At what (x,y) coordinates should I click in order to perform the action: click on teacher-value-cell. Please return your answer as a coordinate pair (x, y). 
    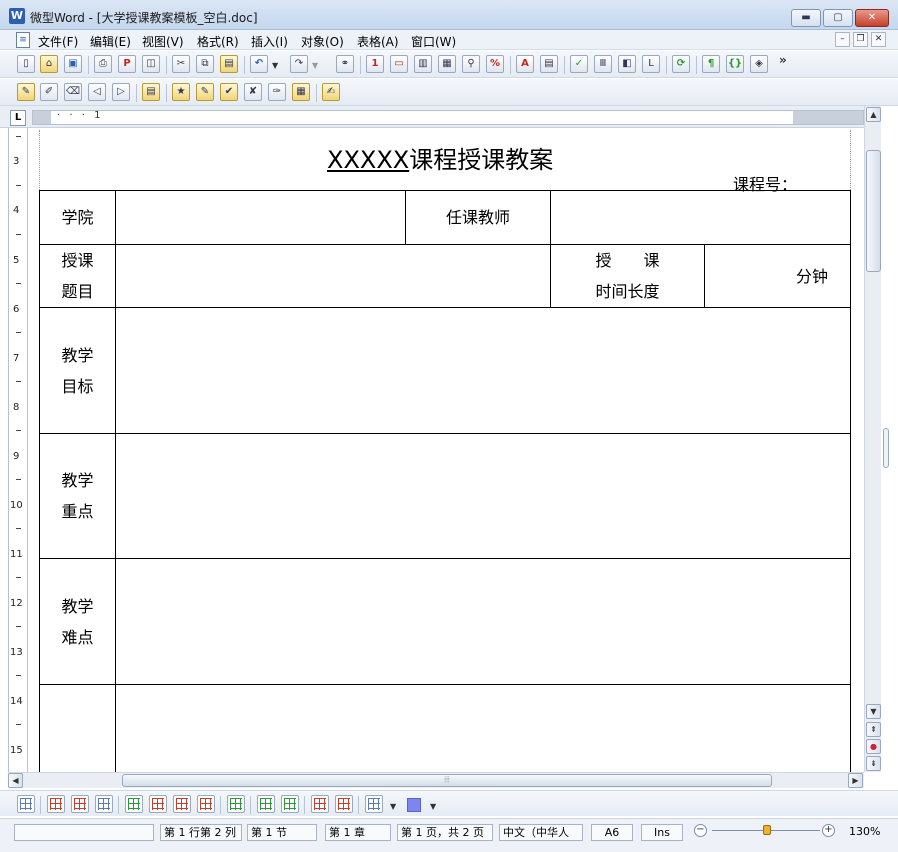
    Looking at the image, I should click on (700, 217).